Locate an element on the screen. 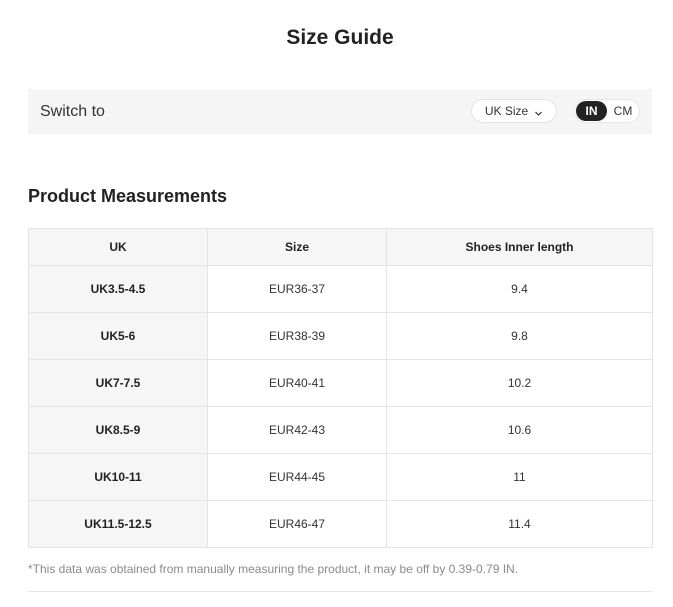 This screenshot has height=607, width=673. inner-length-cell: 11 is located at coordinates (519, 477).